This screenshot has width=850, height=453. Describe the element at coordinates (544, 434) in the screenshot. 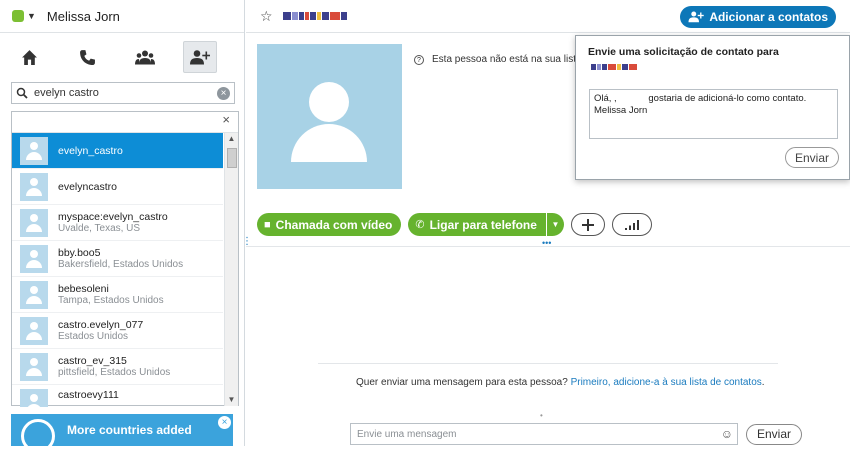

I see `message-input: Envie uma mensagem ☺` at that location.